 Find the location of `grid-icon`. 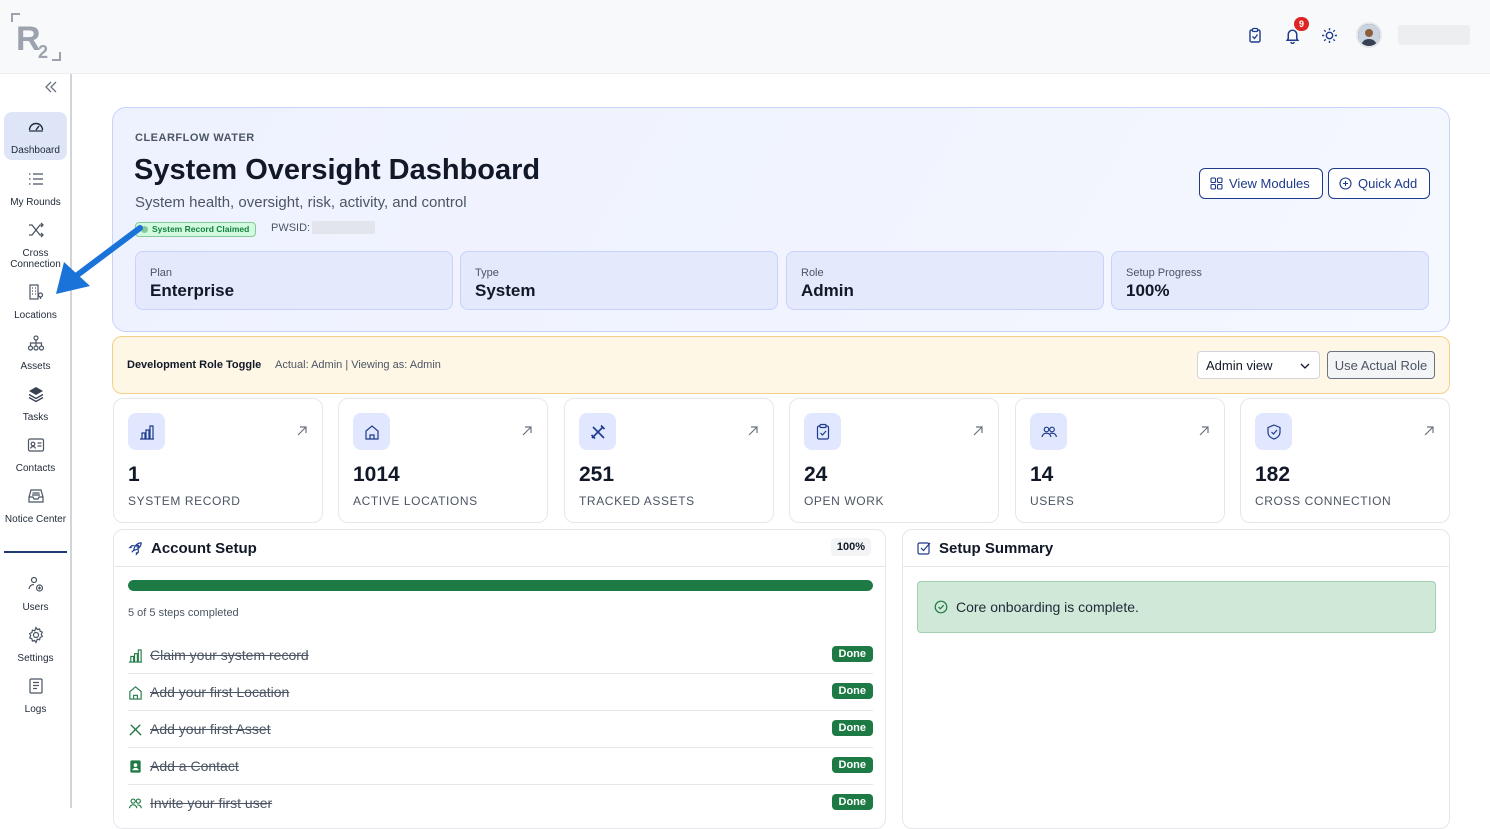

grid-icon is located at coordinates (1216, 183).